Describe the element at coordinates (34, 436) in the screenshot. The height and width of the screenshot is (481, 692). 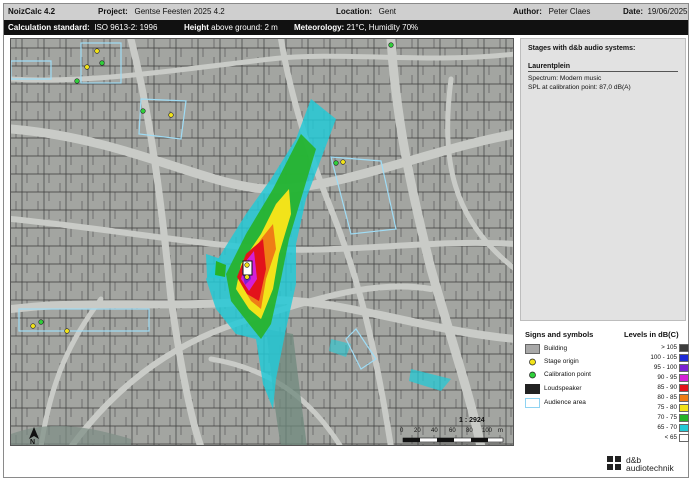
I see `north-arrow: N` at that location.